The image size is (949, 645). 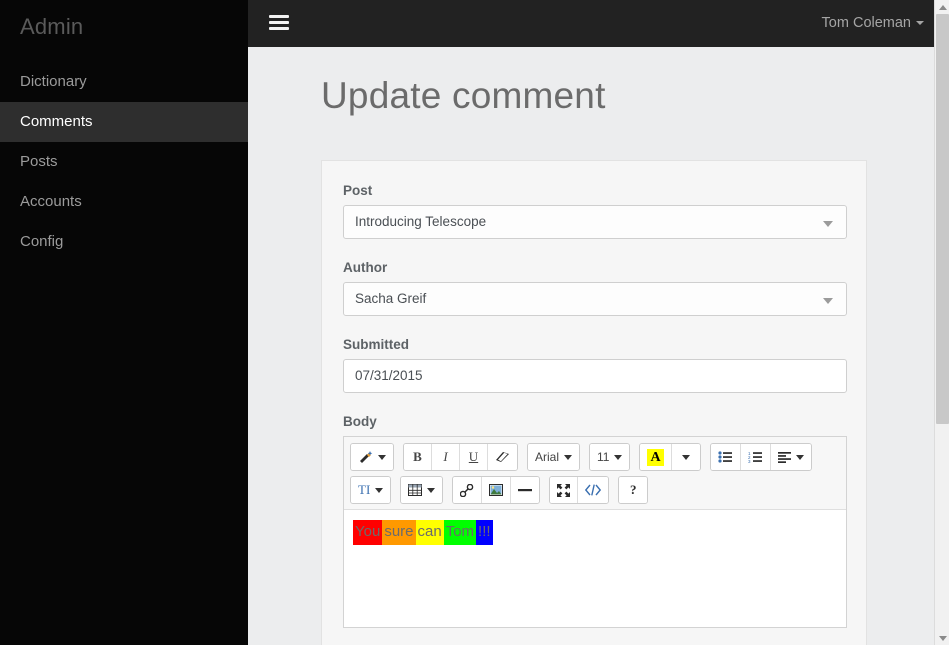 I want to click on fullscreen-icon, so click(x=564, y=490).